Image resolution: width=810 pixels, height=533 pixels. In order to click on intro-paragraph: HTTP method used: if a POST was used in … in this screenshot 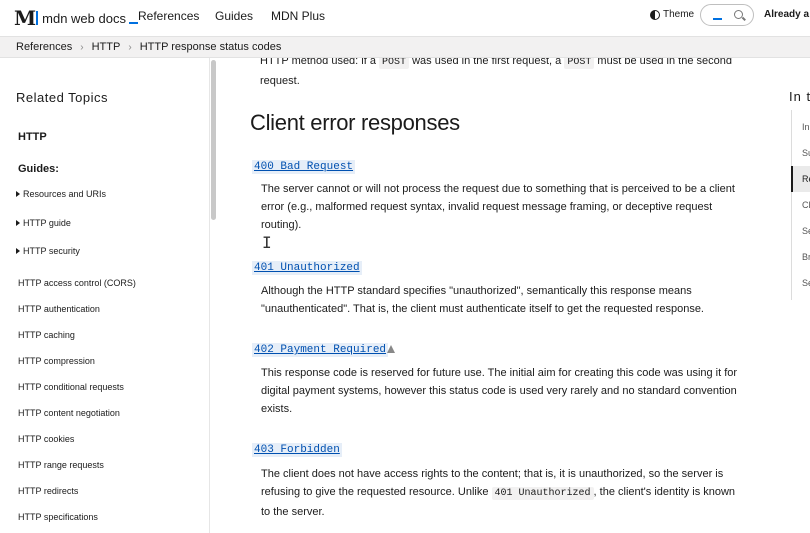, I will do `click(496, 74)`.